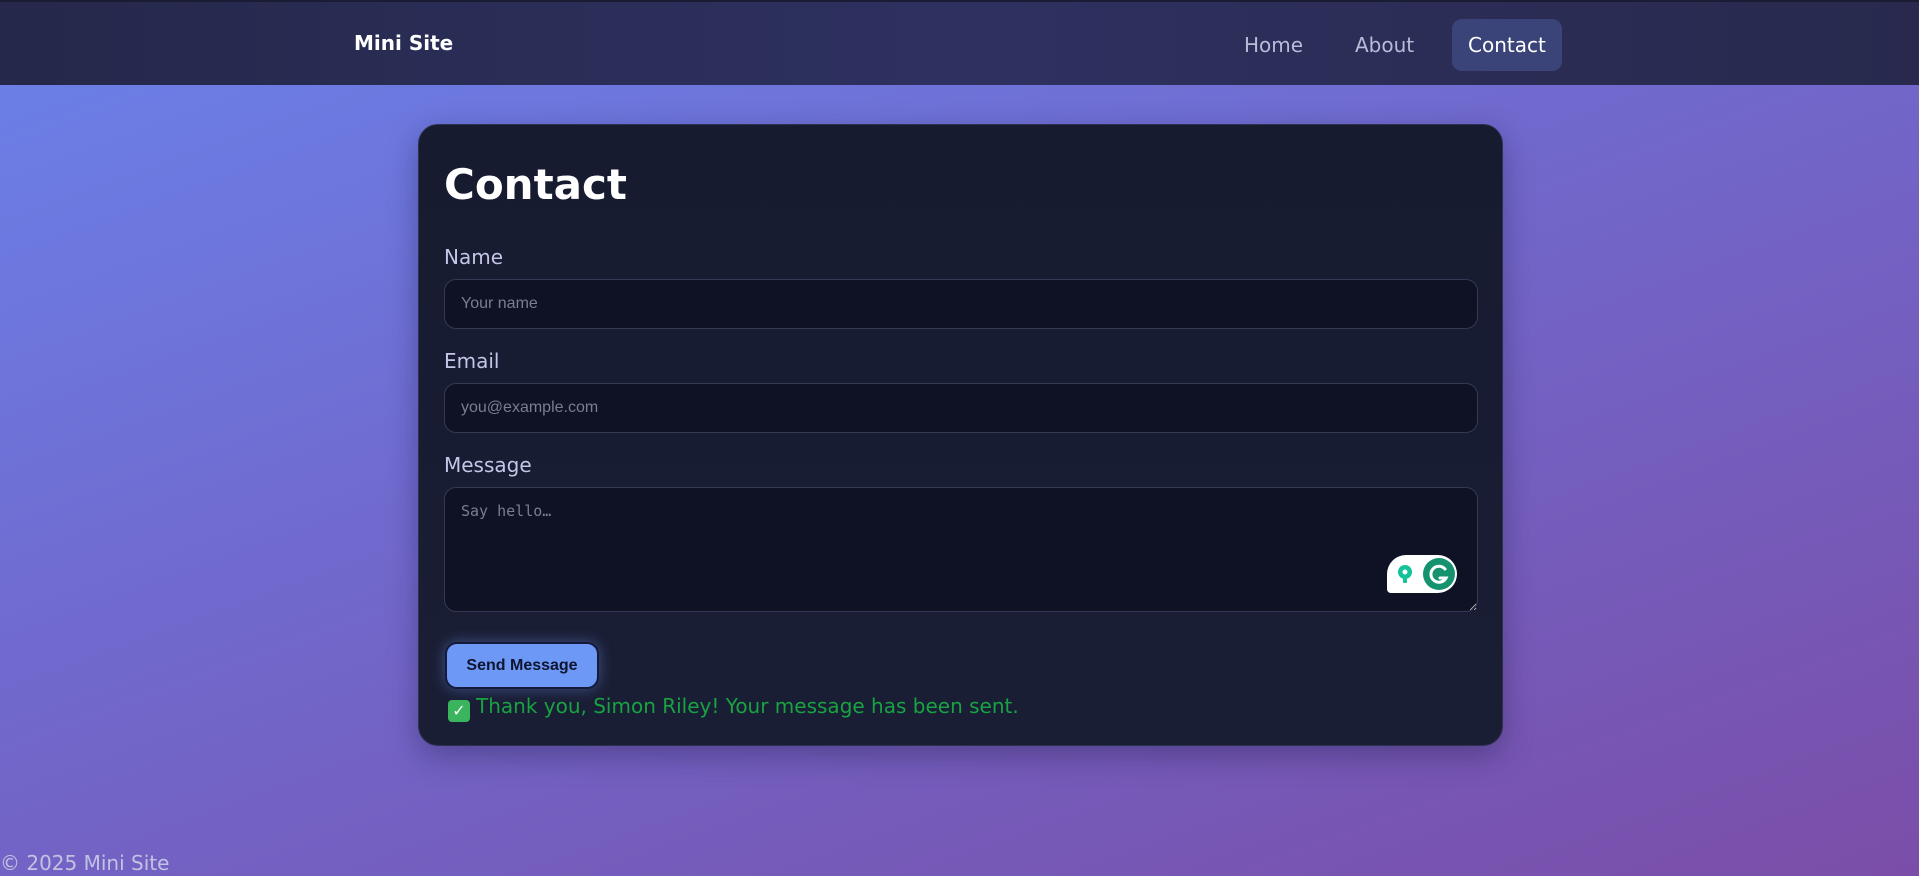 This screenshot has width=1919, height=876. I want to click on nav-link-home: Home, so click(1273, 45).